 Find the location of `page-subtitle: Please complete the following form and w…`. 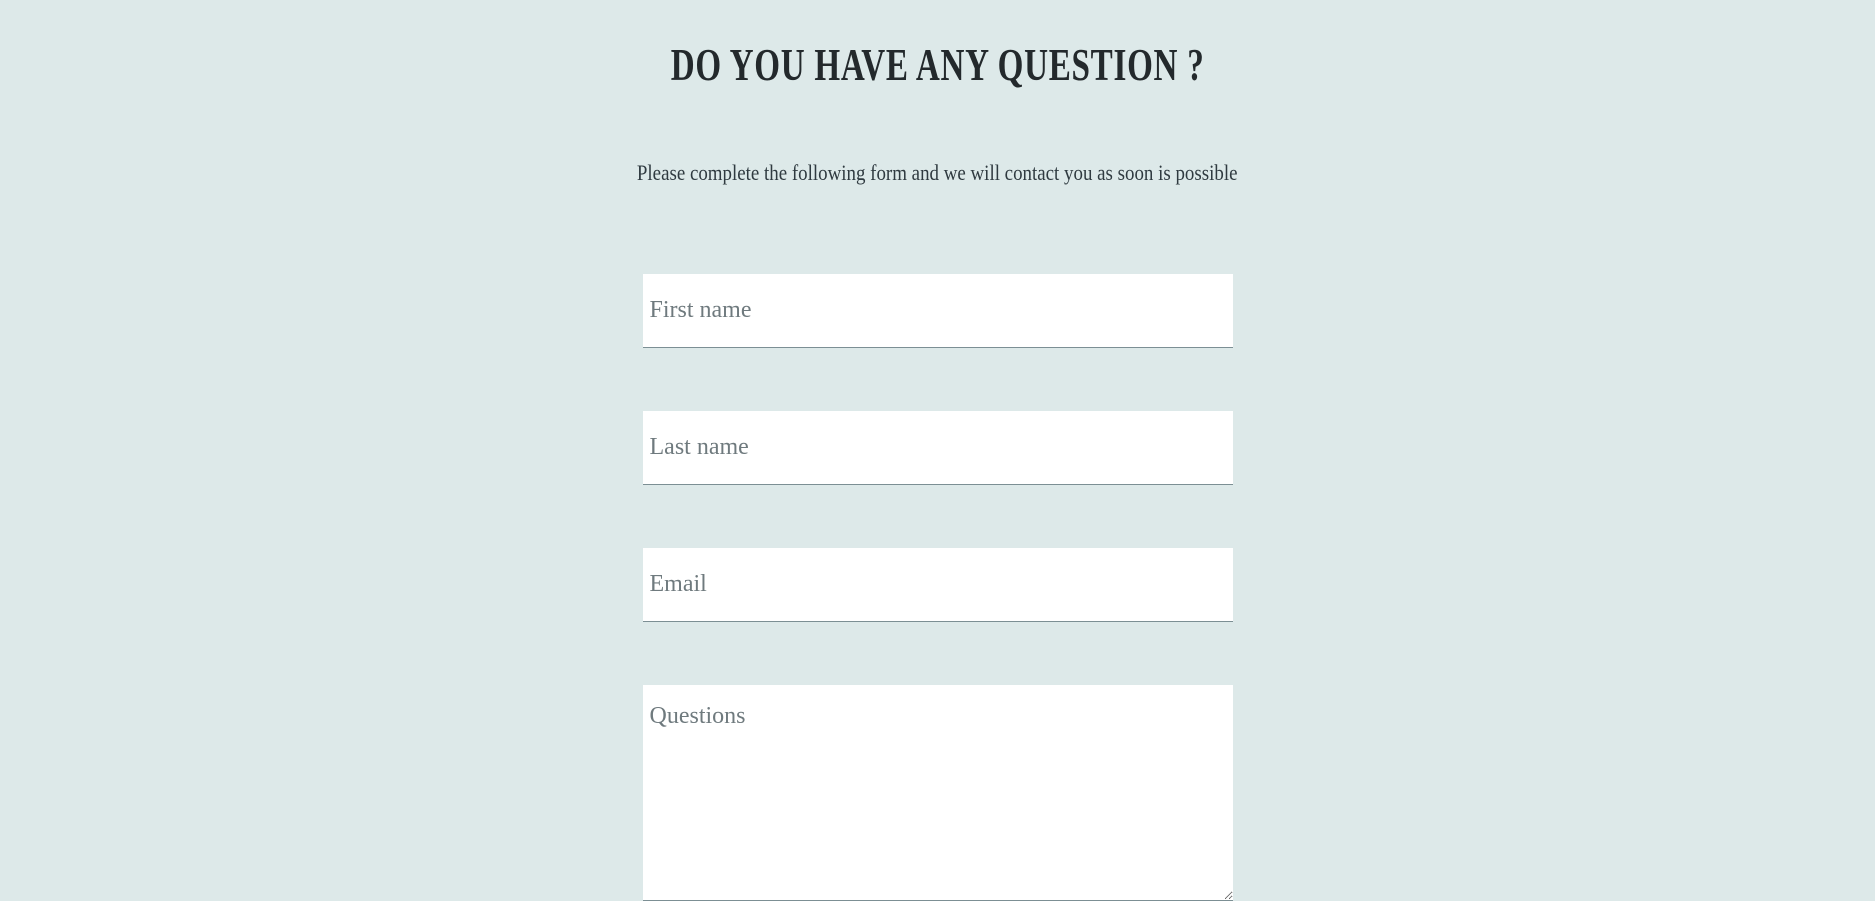

page-subtitle: Please complete the following form and w… is located at coordinates (937, 172).